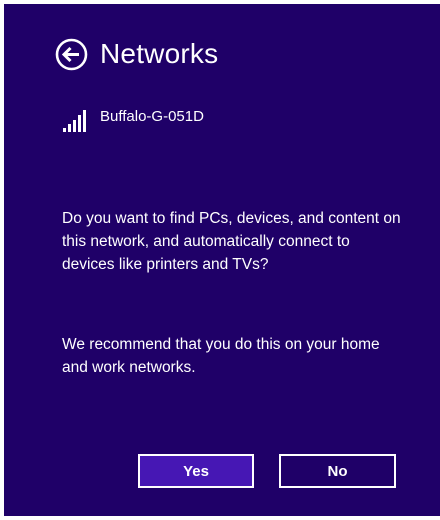  Describe the element at coordinates (337, 471) in the screenshot. I see `no-button: No` at that location.